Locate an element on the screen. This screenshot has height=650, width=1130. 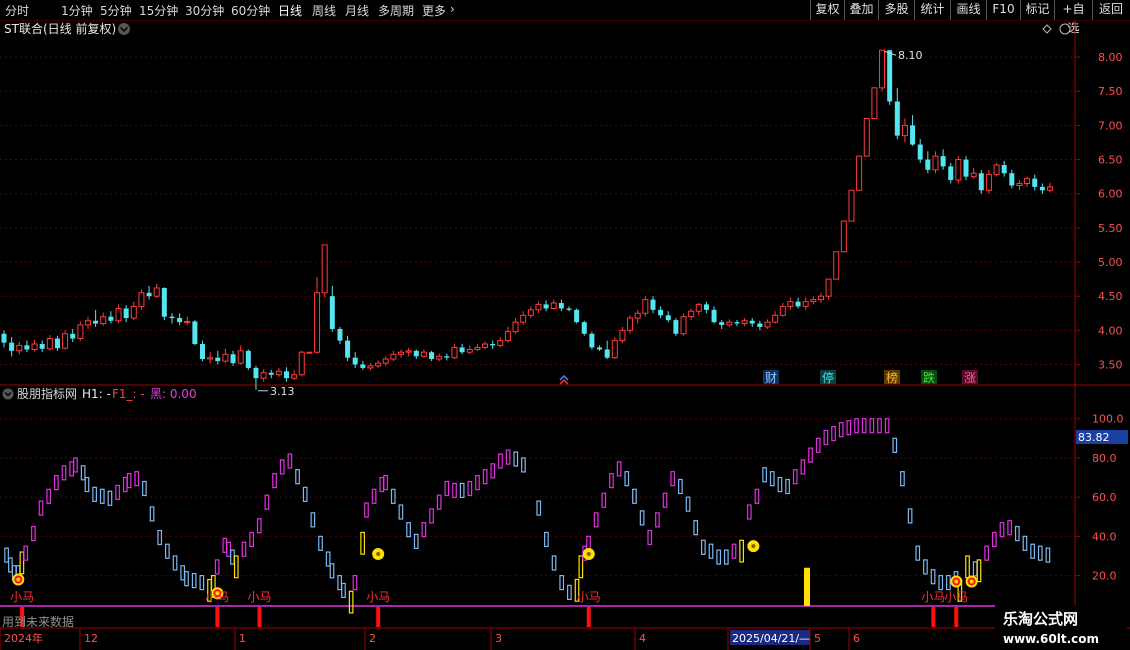
event-marker-halt: 停 is located at coordinates (828, 377).